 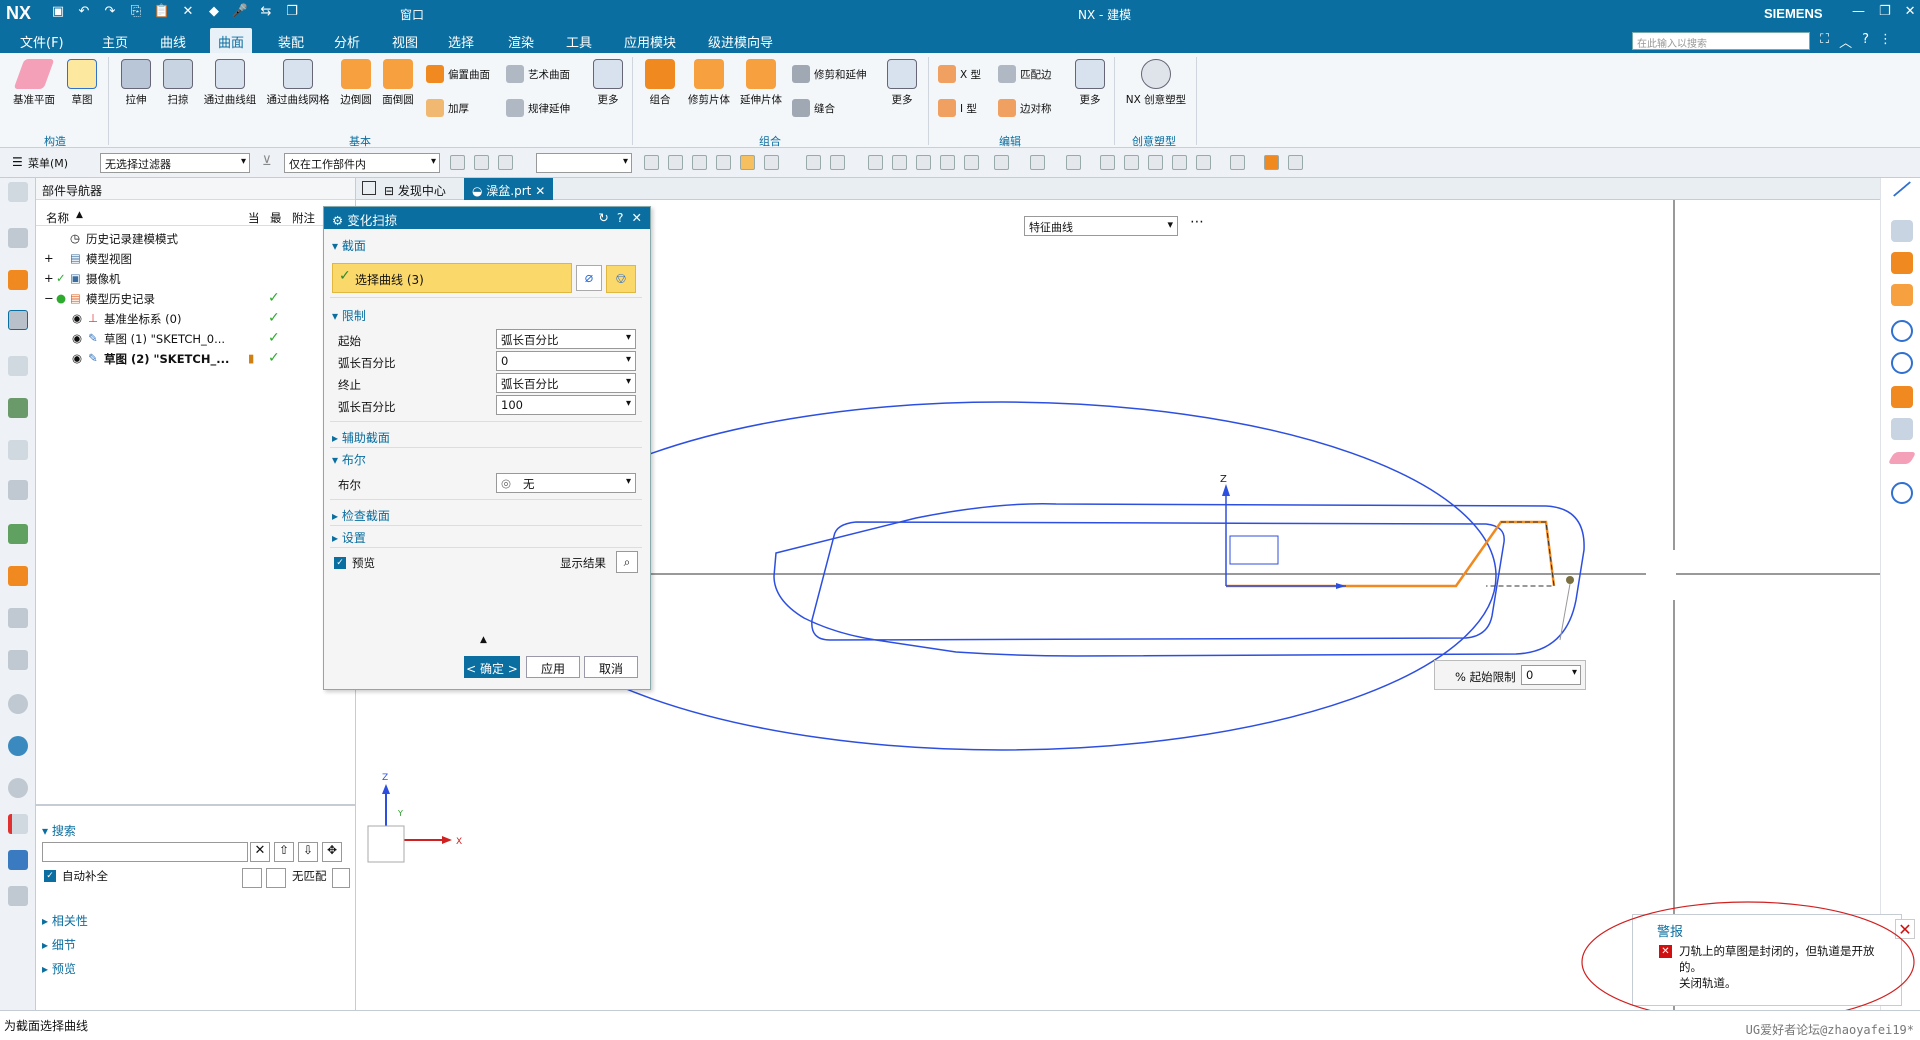 What do you see at coordinates (1902, 331) in the screenshot?
I see `curve-icon` at bounding box center [1902, 331].